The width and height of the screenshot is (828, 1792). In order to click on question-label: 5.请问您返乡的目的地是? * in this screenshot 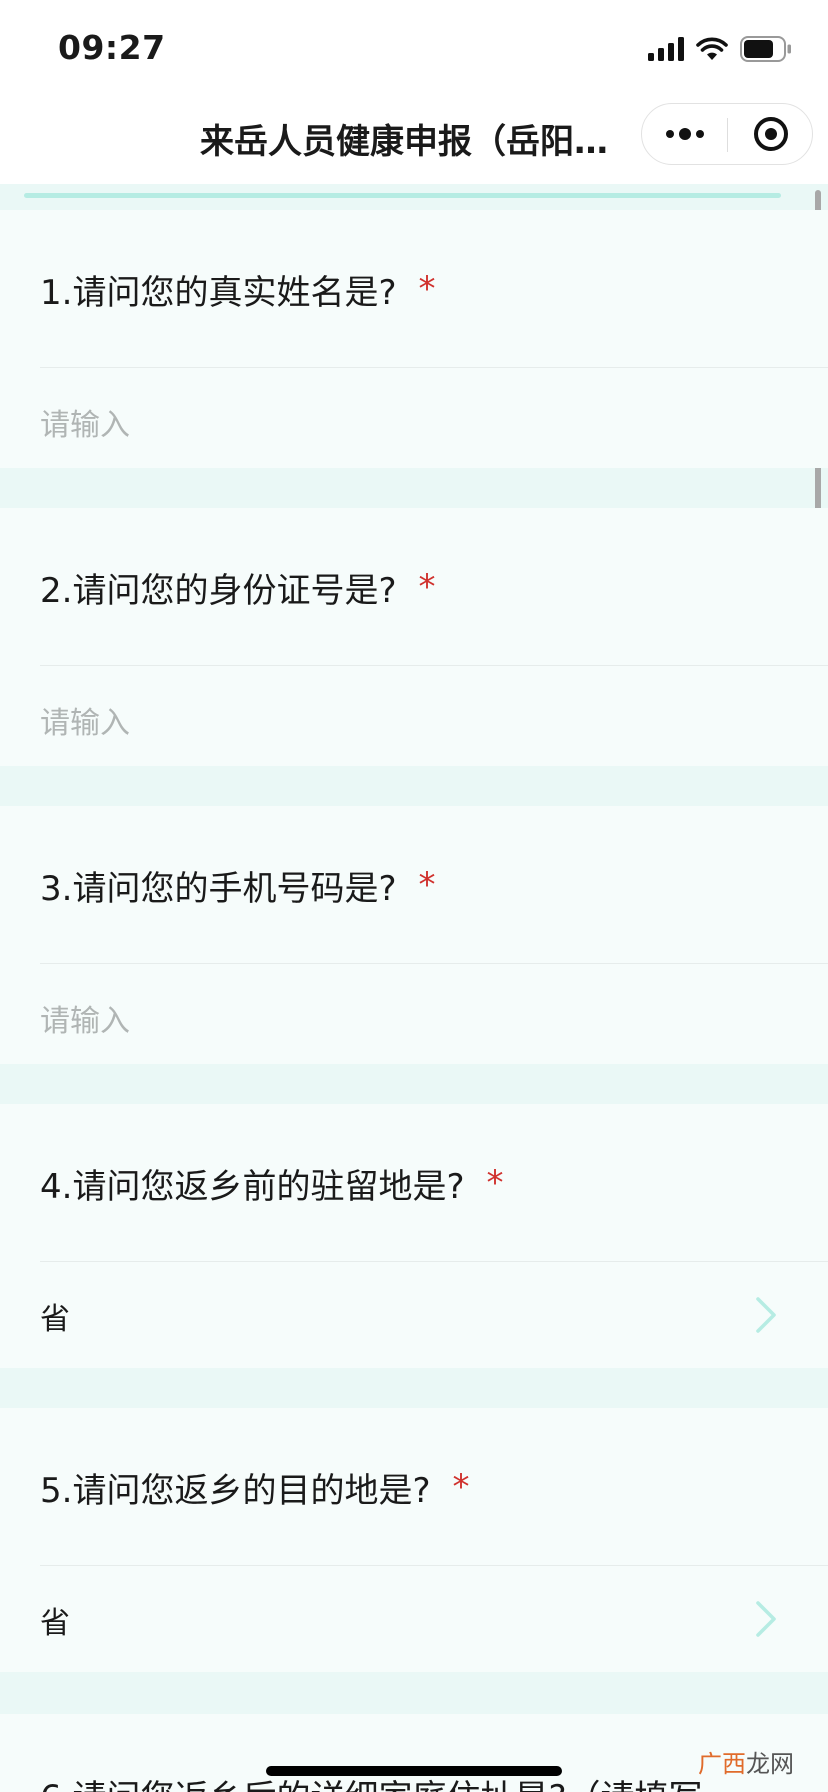, I will do `click(255, 1487)`.